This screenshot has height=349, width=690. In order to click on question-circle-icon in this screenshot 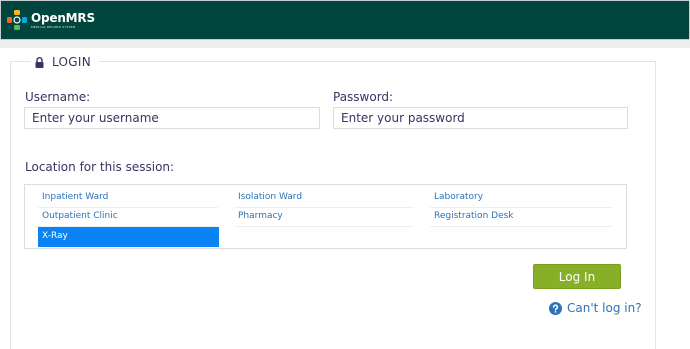, I will do `click(555, 308)`.